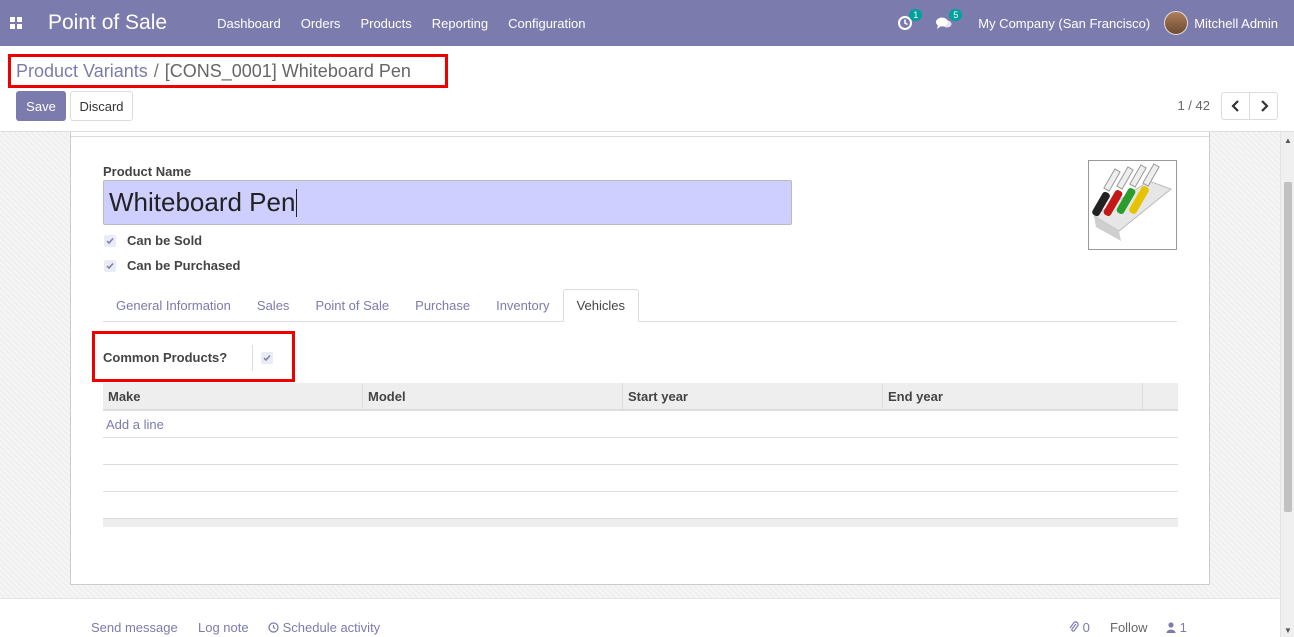  Describe the element at coordinates (956, 15) in the screenshot. I see `message-badge: 5` at that location.